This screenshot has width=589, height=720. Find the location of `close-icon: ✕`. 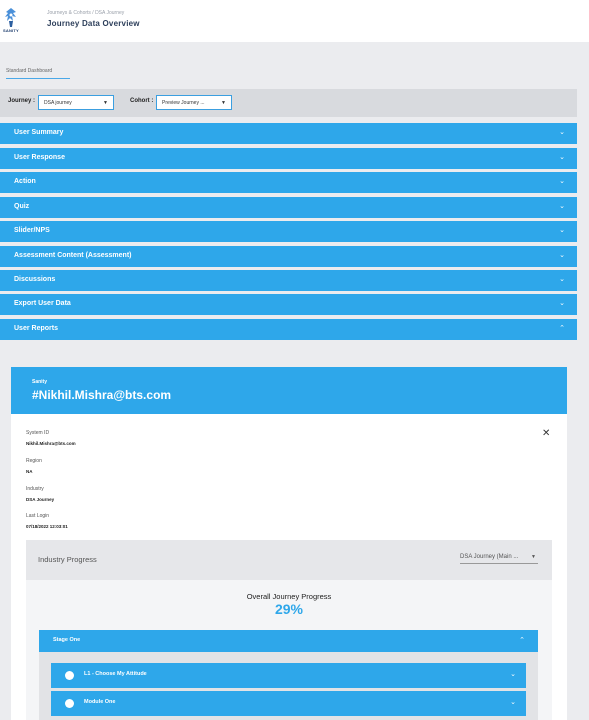

close-icon: ✕ is located at coordinates (546, 433).